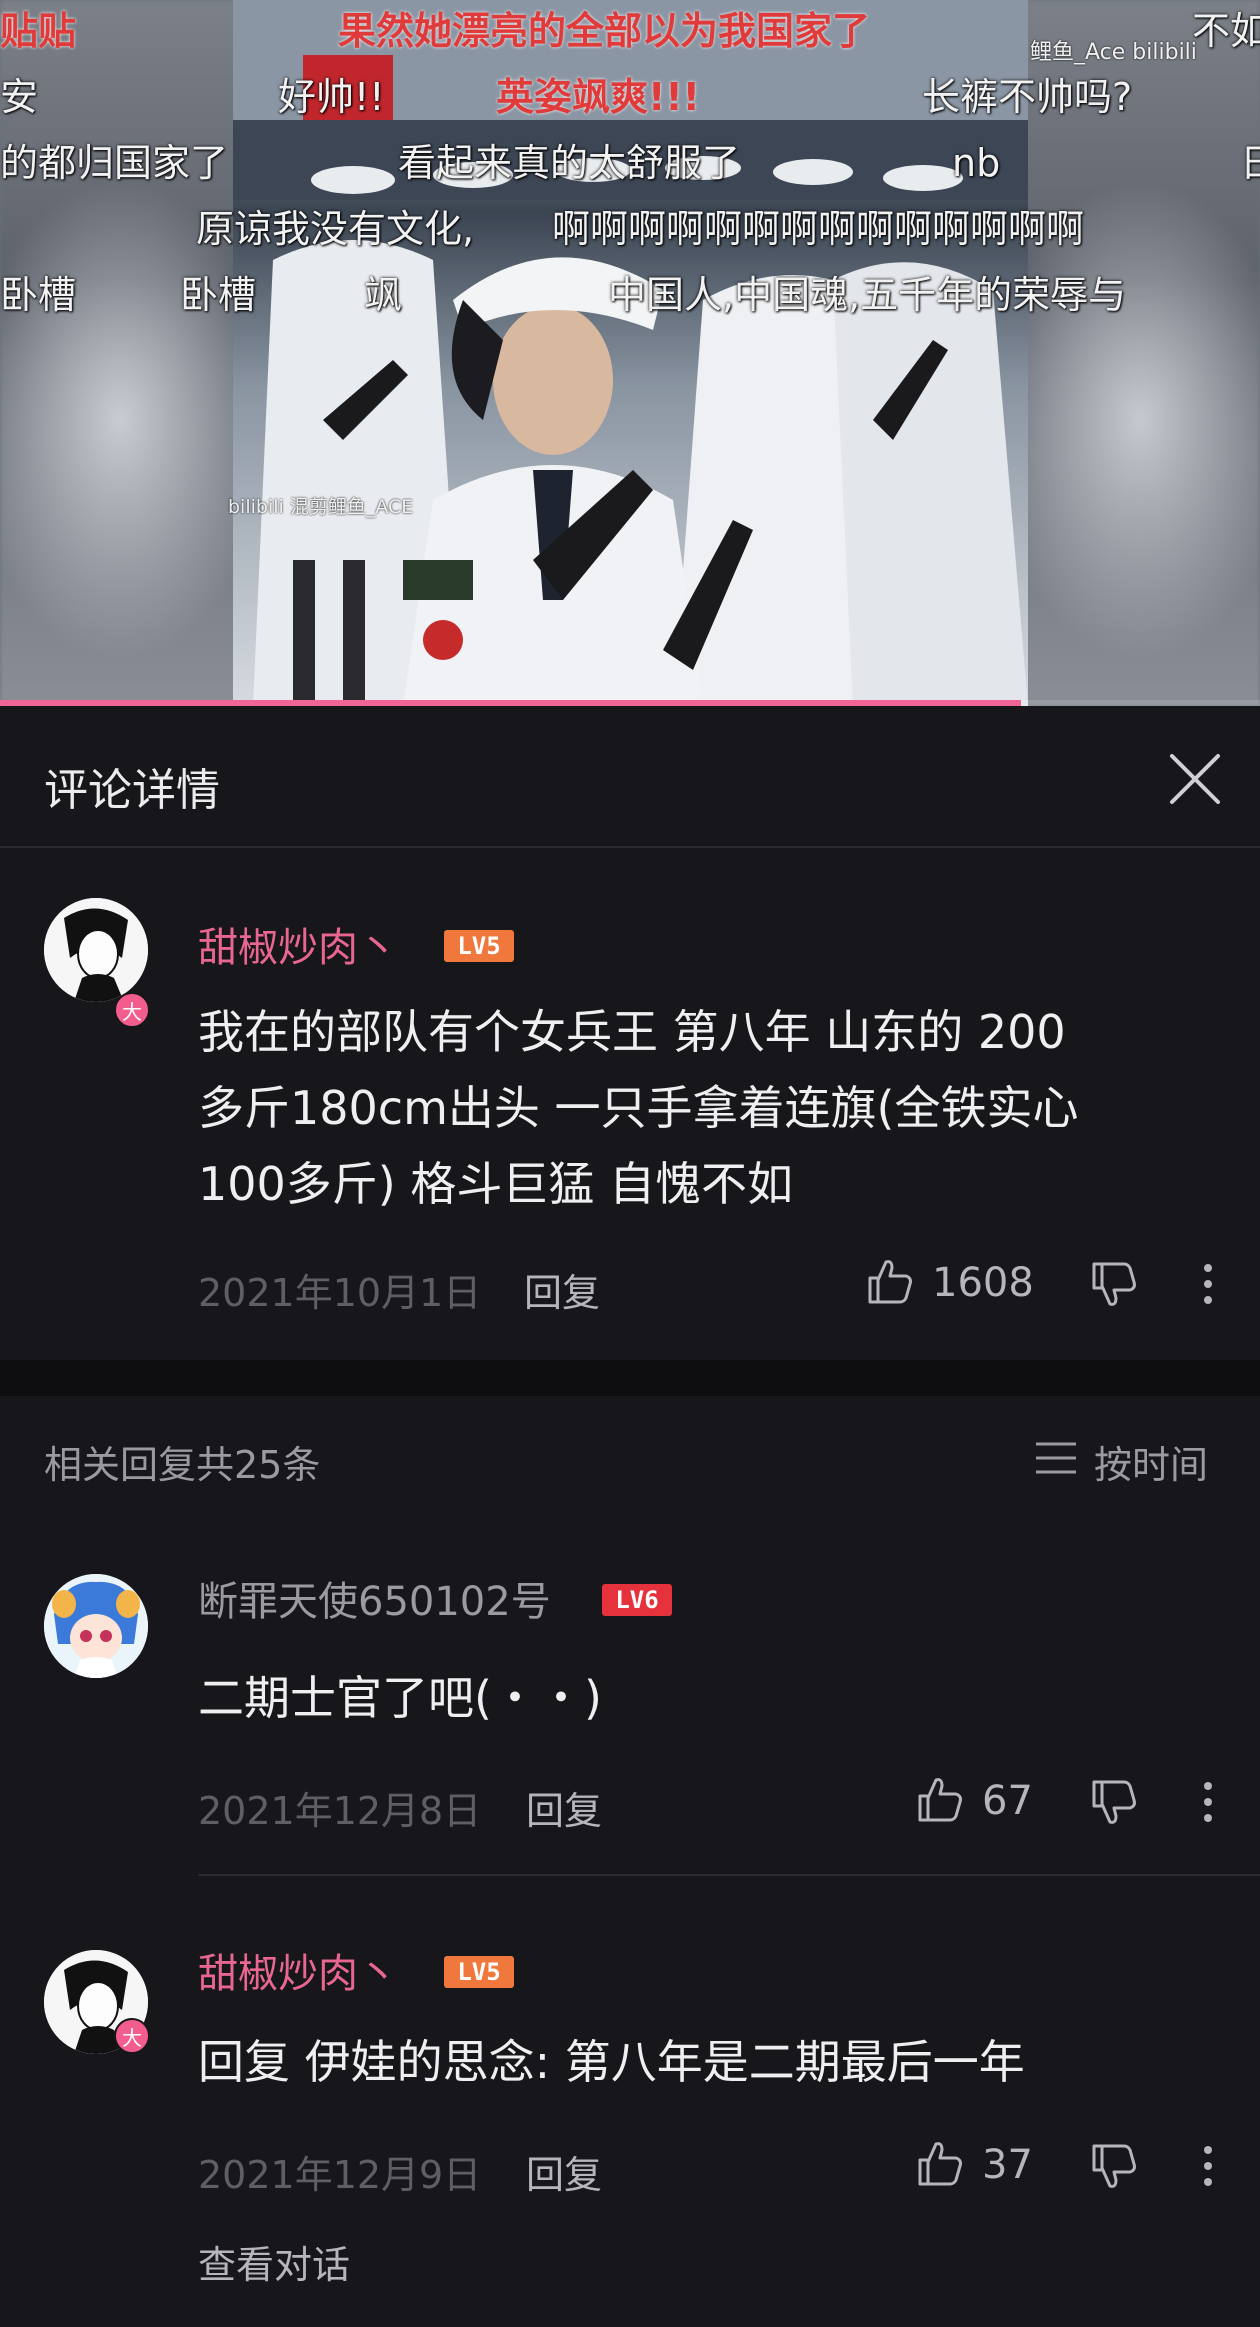 The image size is (1260, 2327). What do you see at coordinates (983, 1283) in the screenshot?
I see `like-count: 1608` at bounding box center [983, 1283].